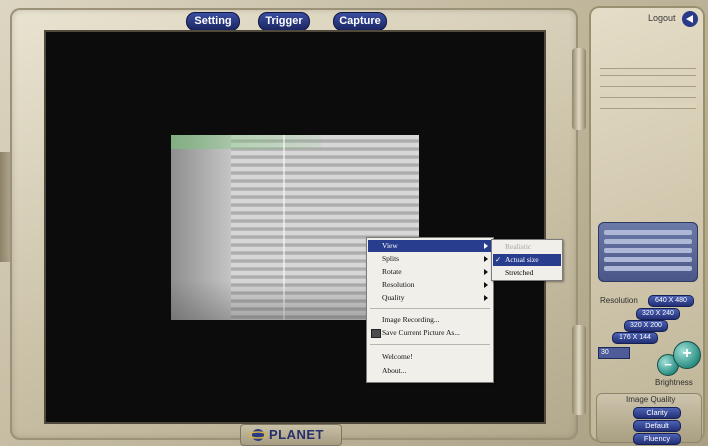 This screenshot has width=708, height=446. Describe the element at coordinates (519, 272) in the screenshot. I see `submenu-item-label: Stretched` at that location.